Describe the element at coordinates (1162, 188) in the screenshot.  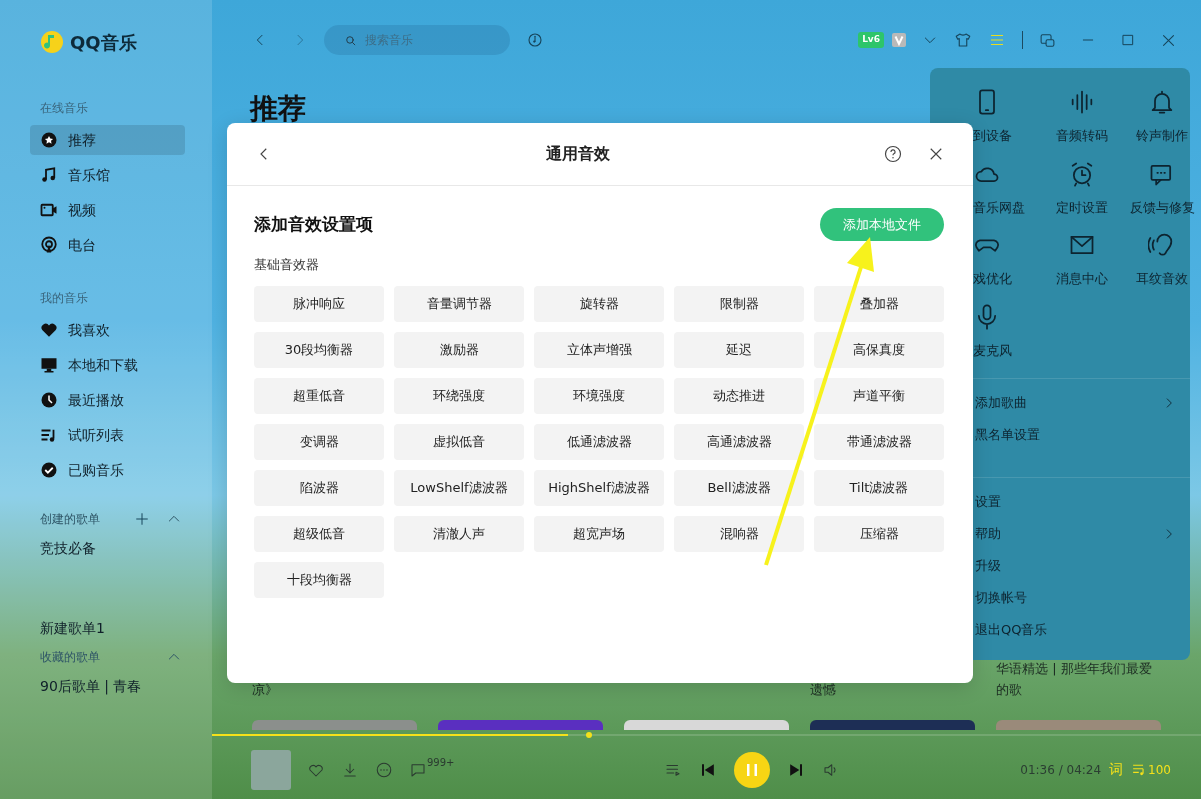
I see `tool-button: 反馈与修复` at that location.